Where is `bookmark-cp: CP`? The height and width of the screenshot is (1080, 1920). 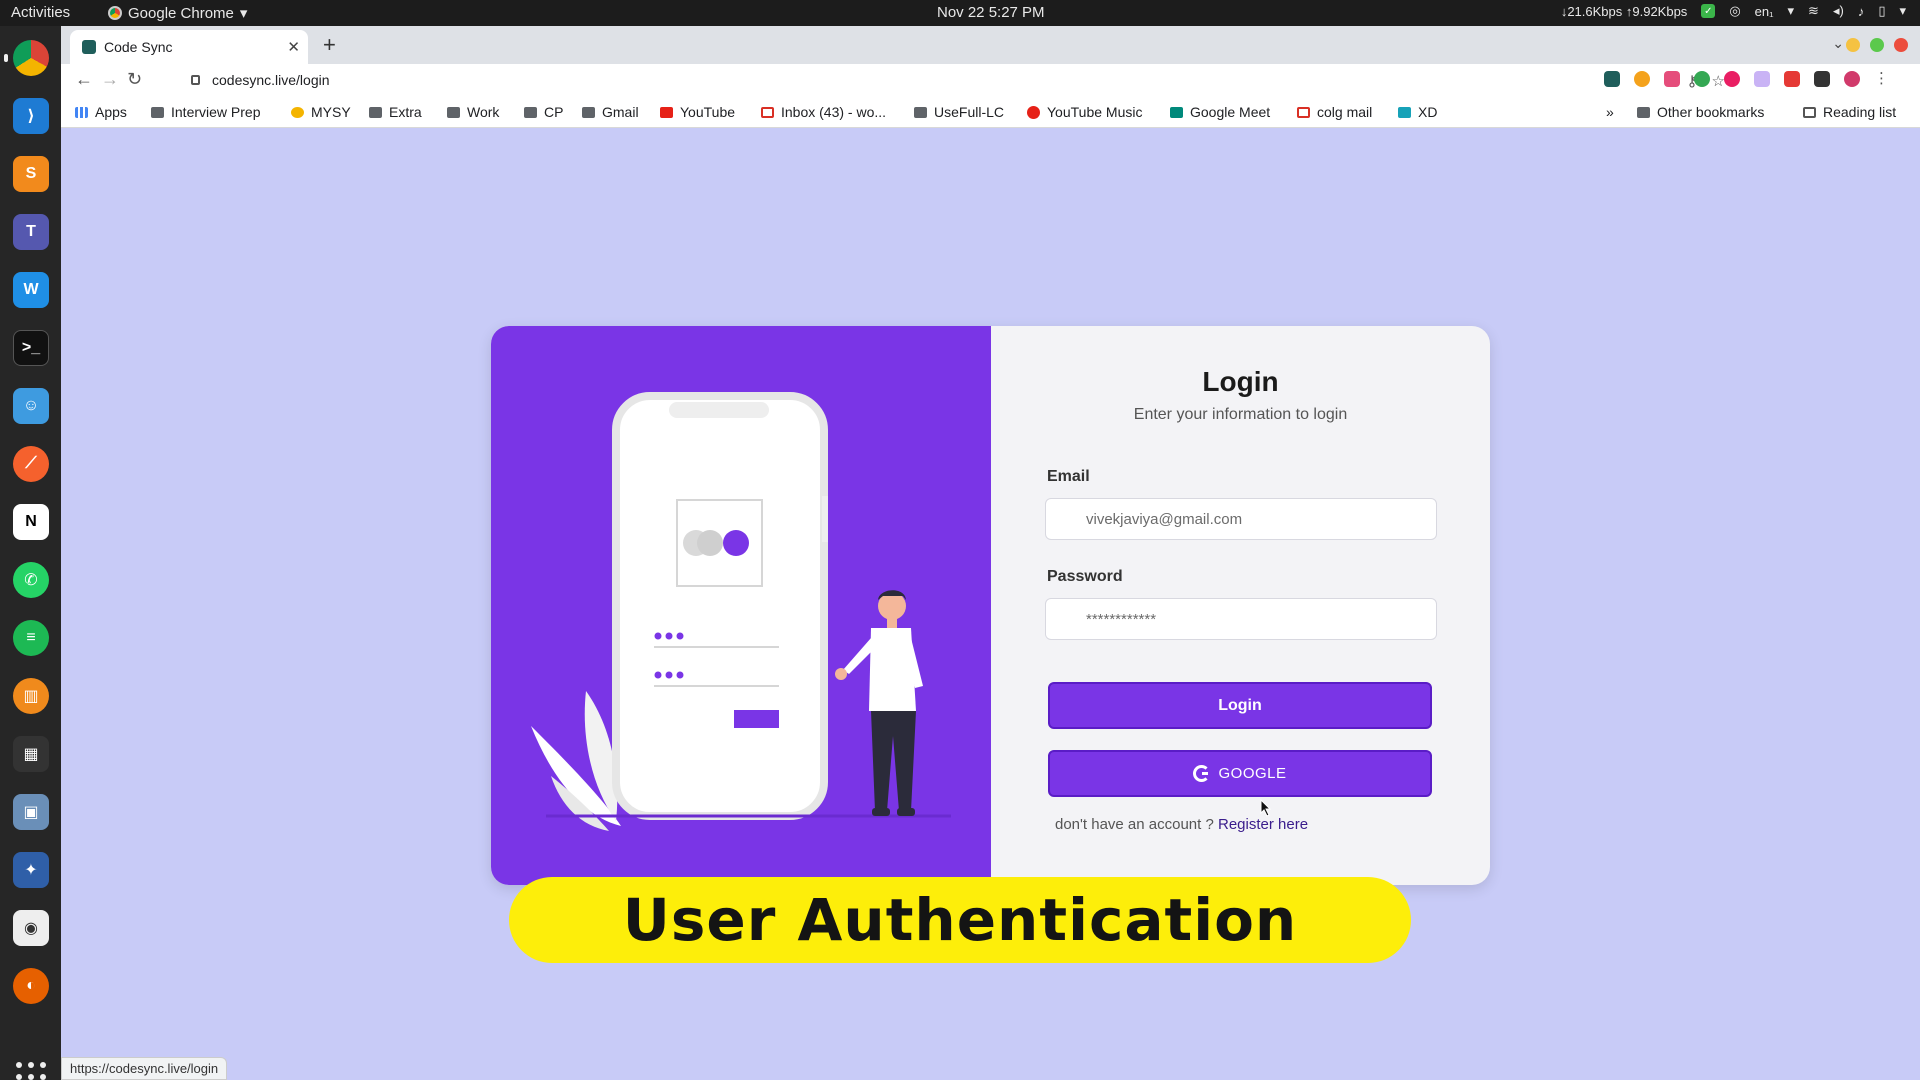
bookmark-cp: CP is located at coordinates (543, 112).